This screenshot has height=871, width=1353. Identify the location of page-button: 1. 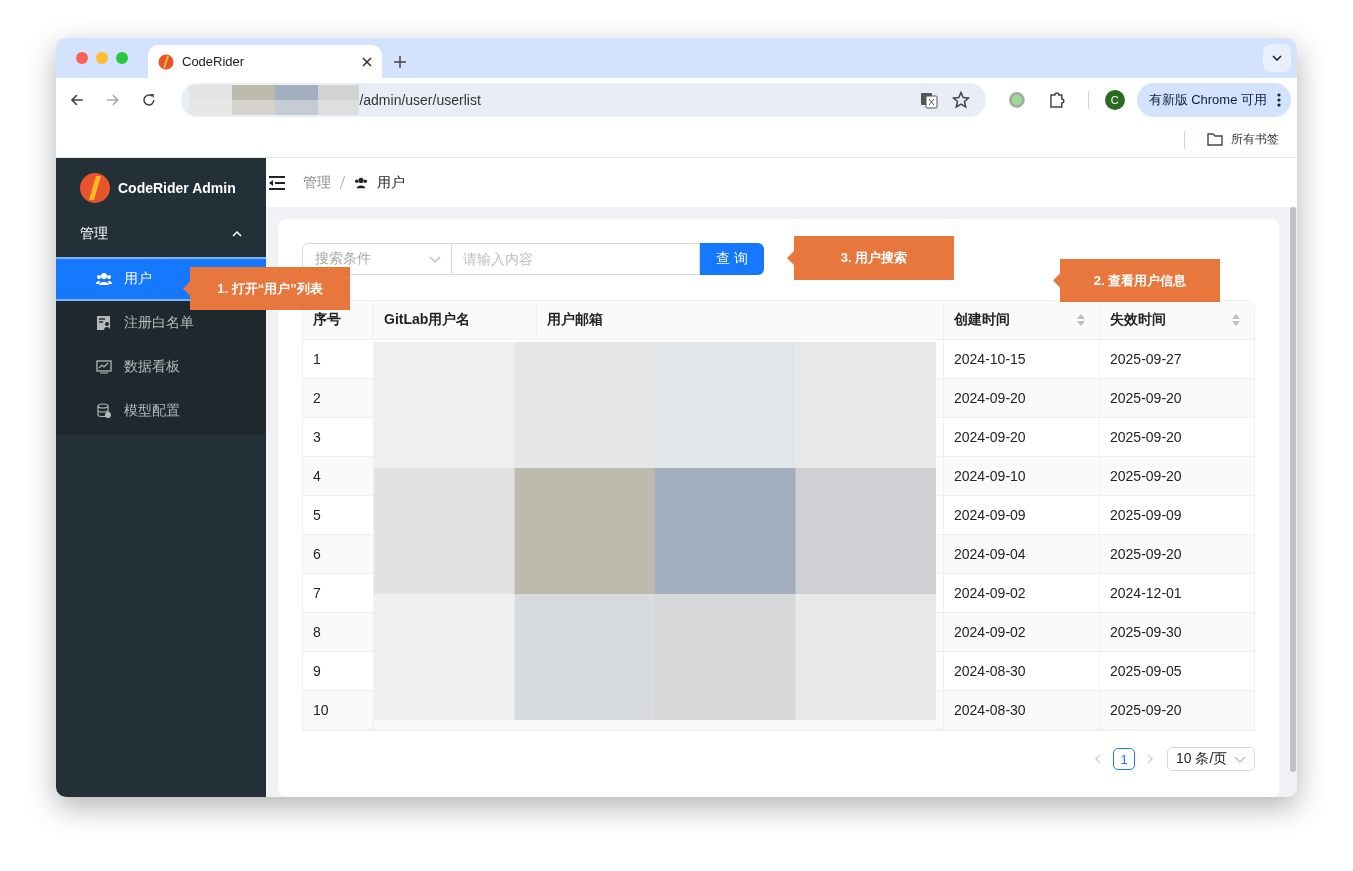
(1124, 759).